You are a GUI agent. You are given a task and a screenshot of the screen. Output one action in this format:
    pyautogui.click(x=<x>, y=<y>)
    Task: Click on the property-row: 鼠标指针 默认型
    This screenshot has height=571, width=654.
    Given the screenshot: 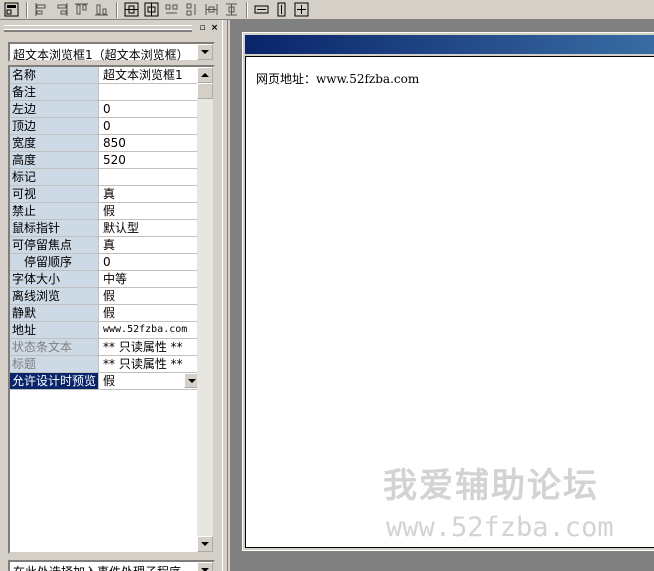 What is the action you would take?
    pyautogui.click(x=104, y=228)
    